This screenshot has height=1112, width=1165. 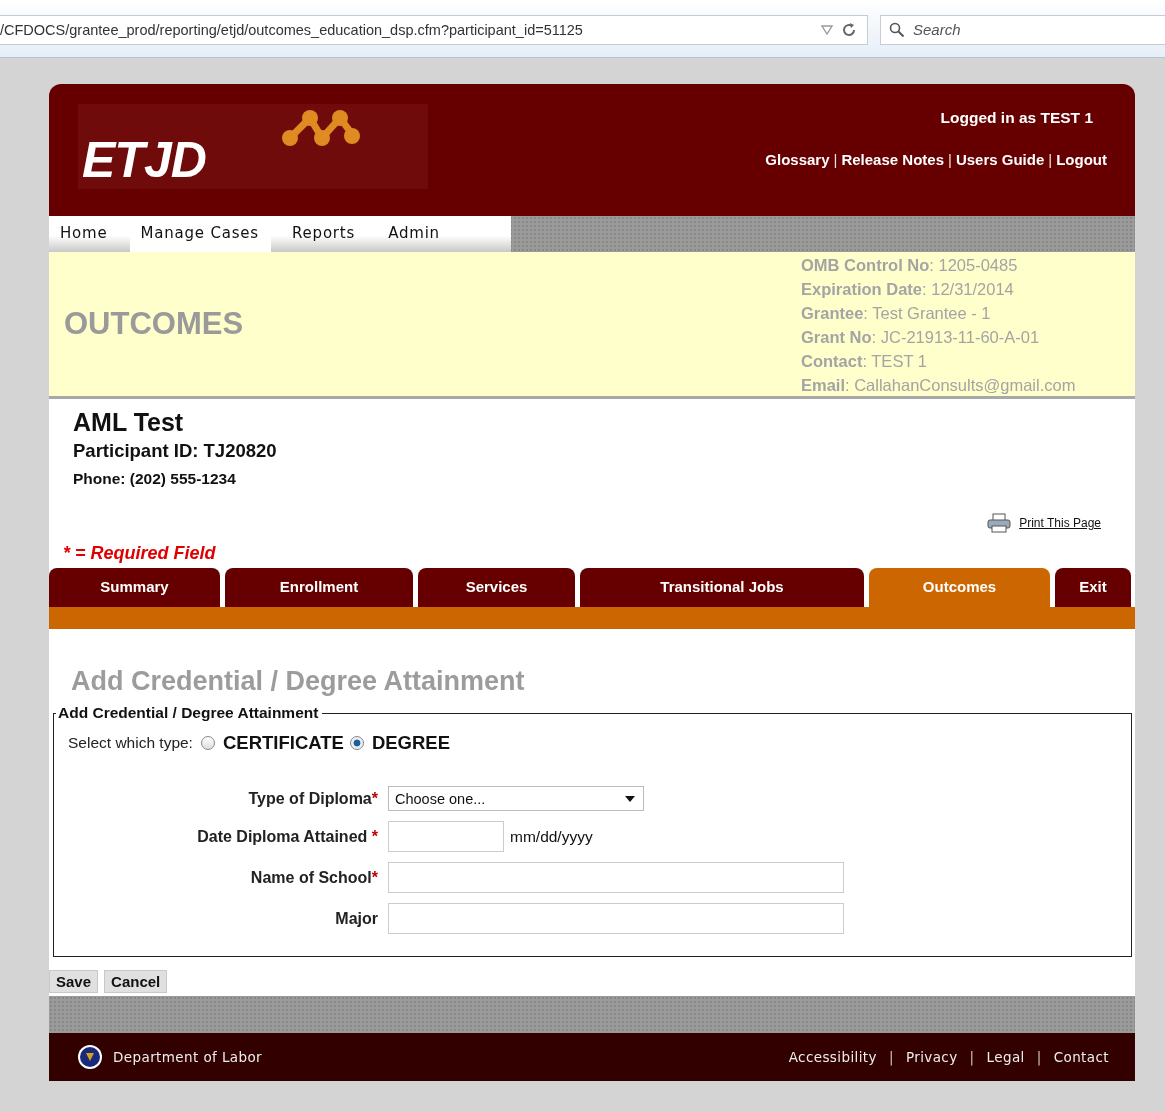 What do you see at coordinates (1081, 159) in the screenshot?
I see `header-link: Logout` at bounding box center [1081, 159].